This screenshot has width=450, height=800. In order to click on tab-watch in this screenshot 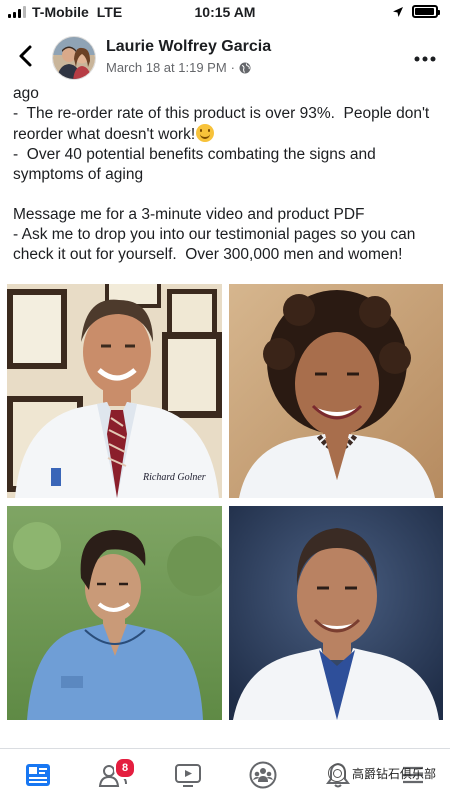, I will do `click(187, 774)`.